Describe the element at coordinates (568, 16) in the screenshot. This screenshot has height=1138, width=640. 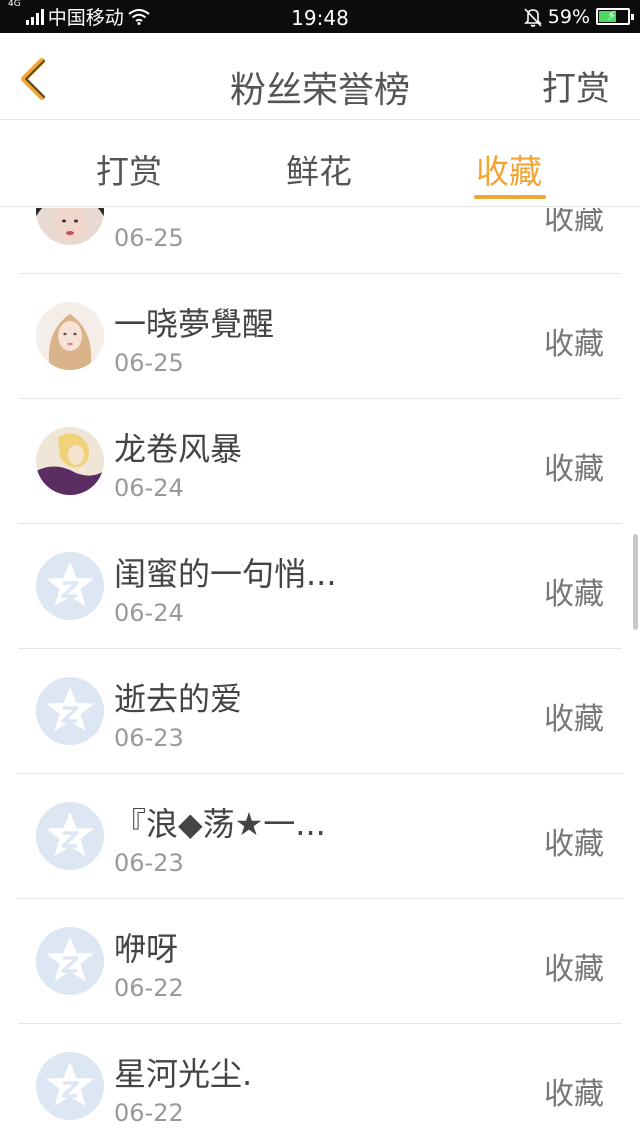
I see `battery-percent: 59%` at that location.